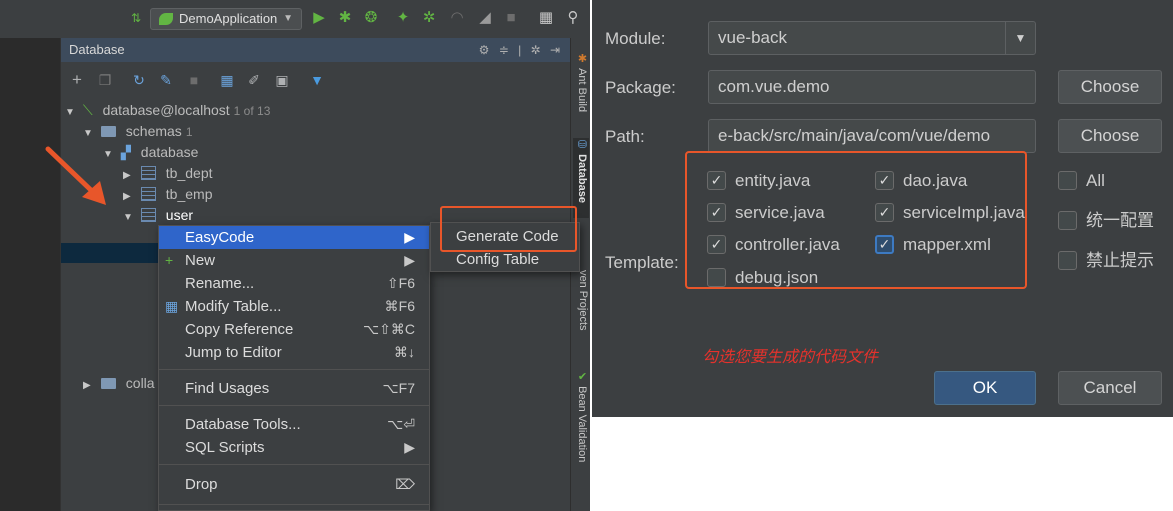  Describe the element at coordinates (138, 131) in the screenshot. I see `tree-item-schemas: ▼ schemas 1` at that location.